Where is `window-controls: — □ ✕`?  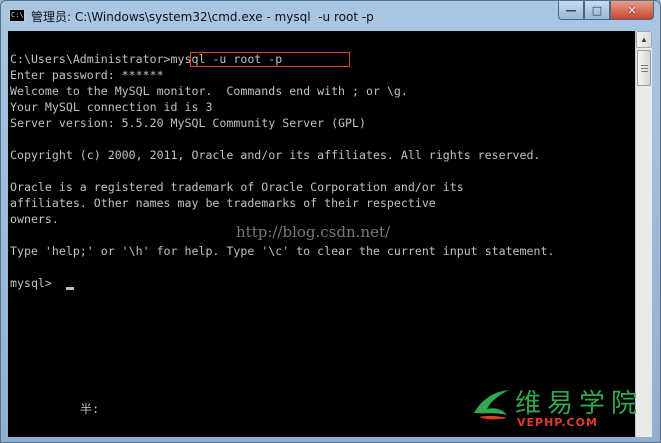 window-controls: — □ ✕ is located at coordinates (606, 11).